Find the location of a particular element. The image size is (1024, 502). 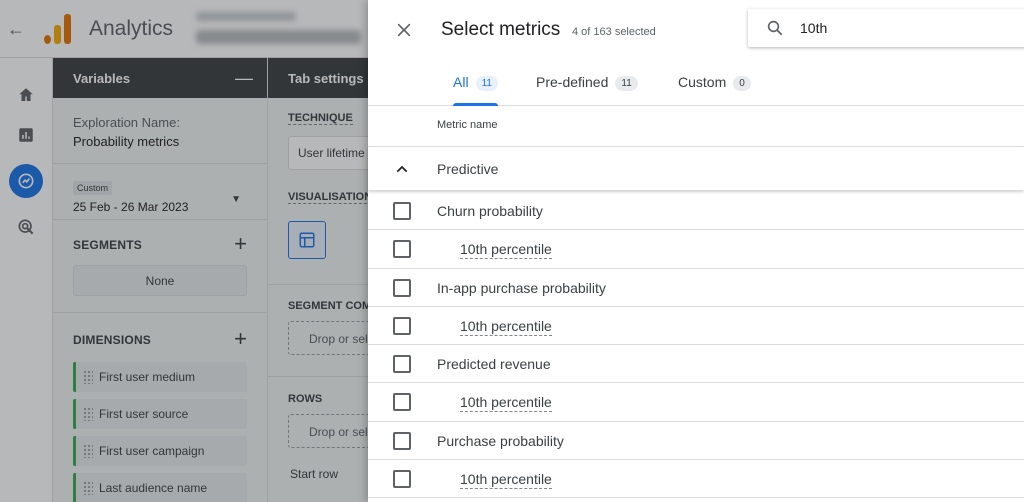

tab-pre-defined: Pre-defined 11 is located at coordinates (587, 90).